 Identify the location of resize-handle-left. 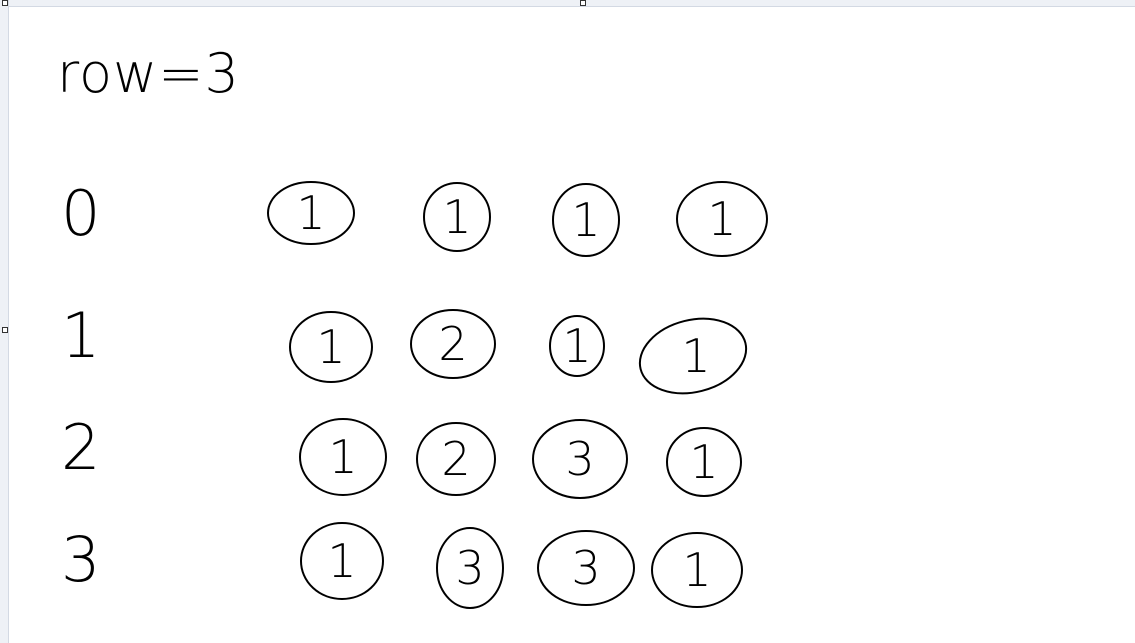
(5, 330).